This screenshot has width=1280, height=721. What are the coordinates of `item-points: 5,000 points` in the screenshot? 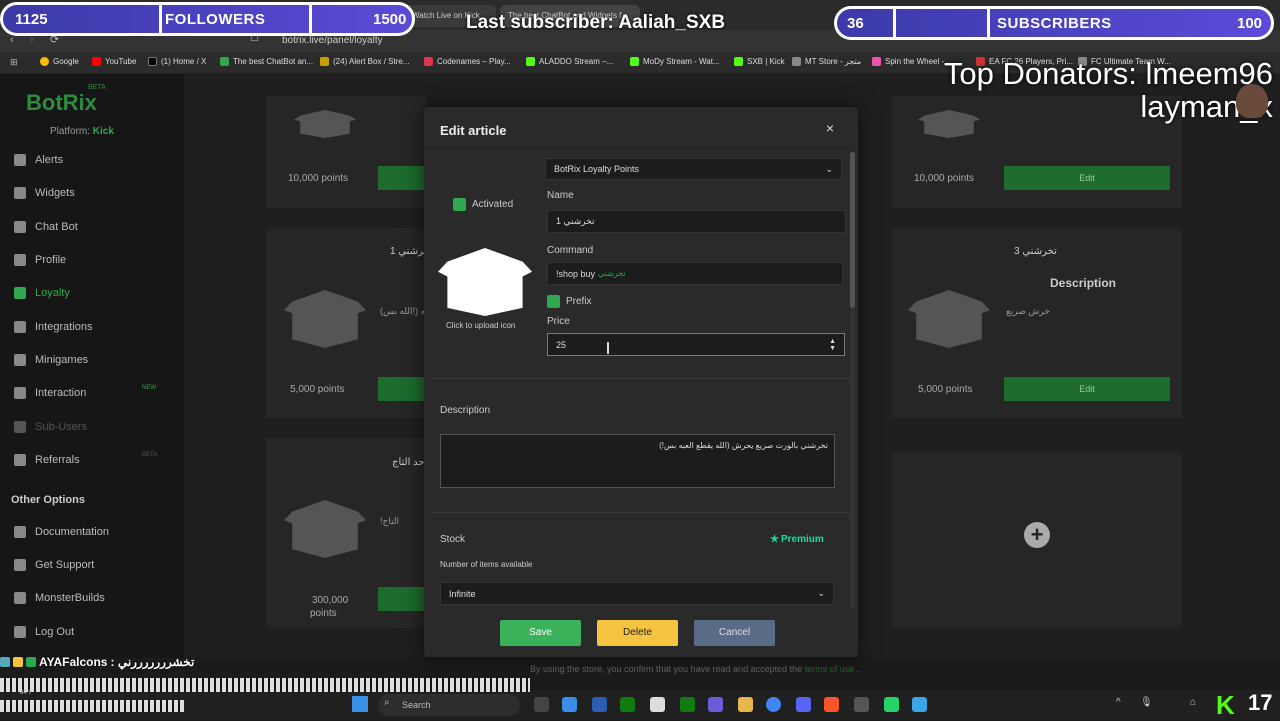 It's located at (945, 389).